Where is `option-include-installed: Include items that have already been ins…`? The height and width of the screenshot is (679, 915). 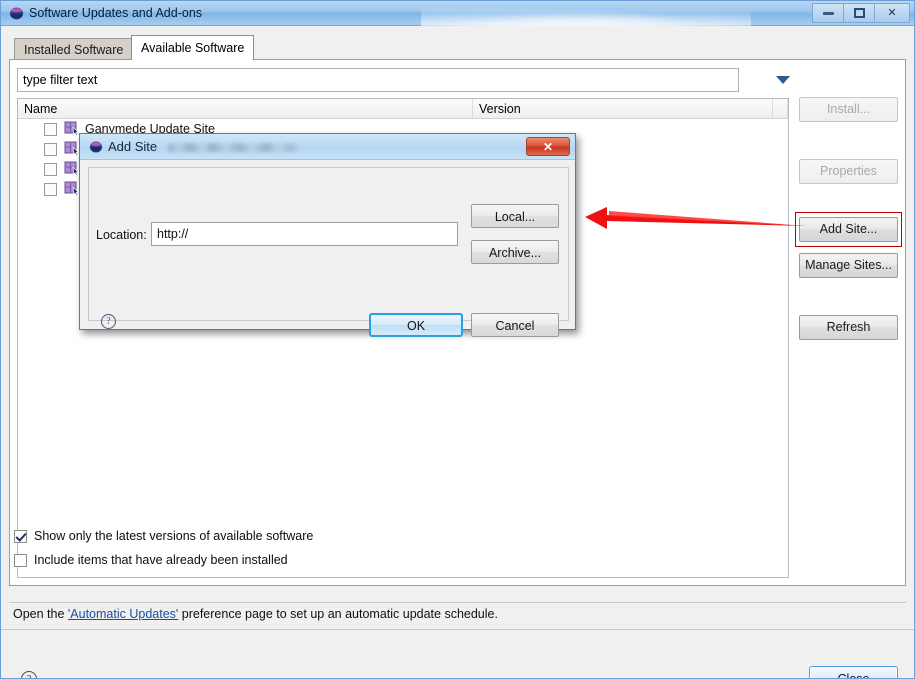 option-include-installed: Include items that have already been ins… is located at coordinates (151, 560).